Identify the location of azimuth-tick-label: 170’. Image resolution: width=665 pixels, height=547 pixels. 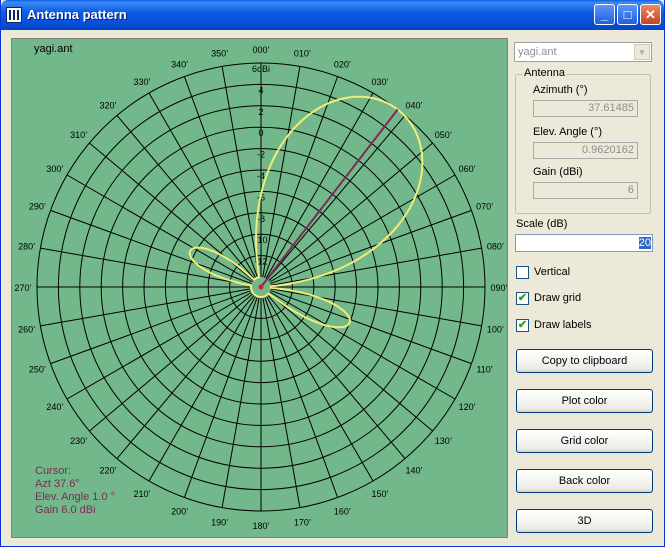
(302, 522).